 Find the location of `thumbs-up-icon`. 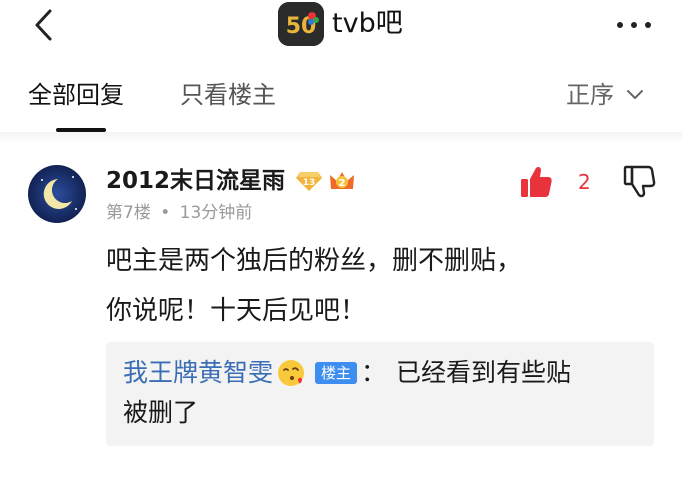

thumbs-up-icon is located at coordinates (536, 181).